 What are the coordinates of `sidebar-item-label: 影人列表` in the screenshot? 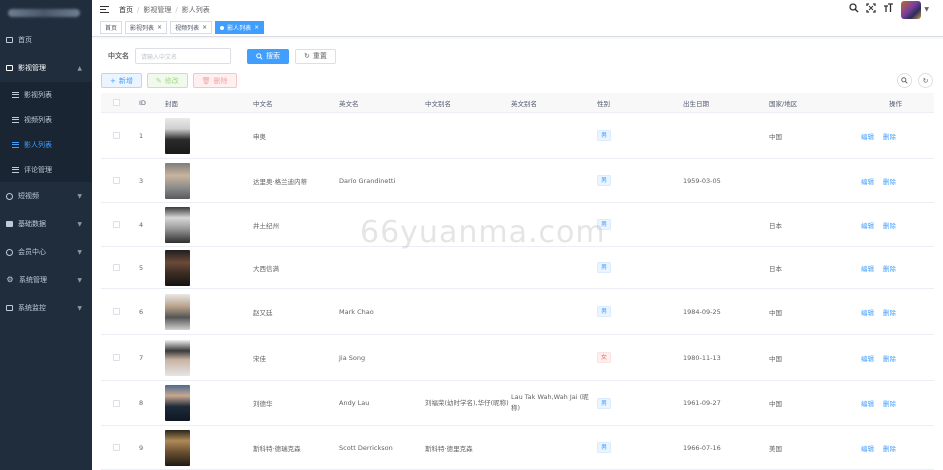 It's located at (38, 144).